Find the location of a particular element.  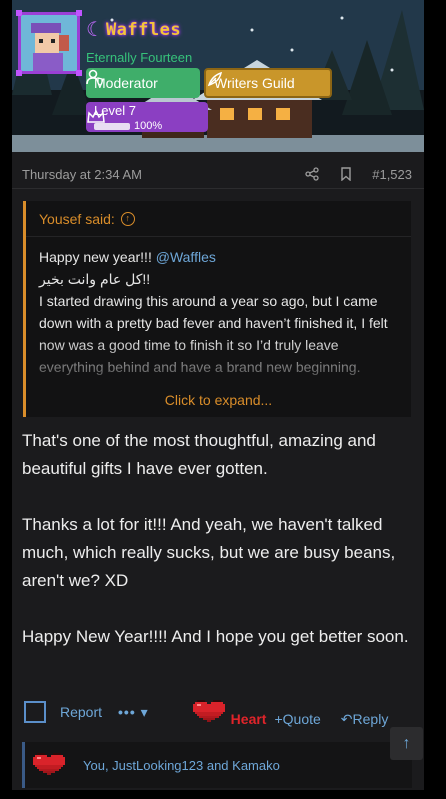

more-options-button: ••• ▾ is located at coordinates (133, 712).